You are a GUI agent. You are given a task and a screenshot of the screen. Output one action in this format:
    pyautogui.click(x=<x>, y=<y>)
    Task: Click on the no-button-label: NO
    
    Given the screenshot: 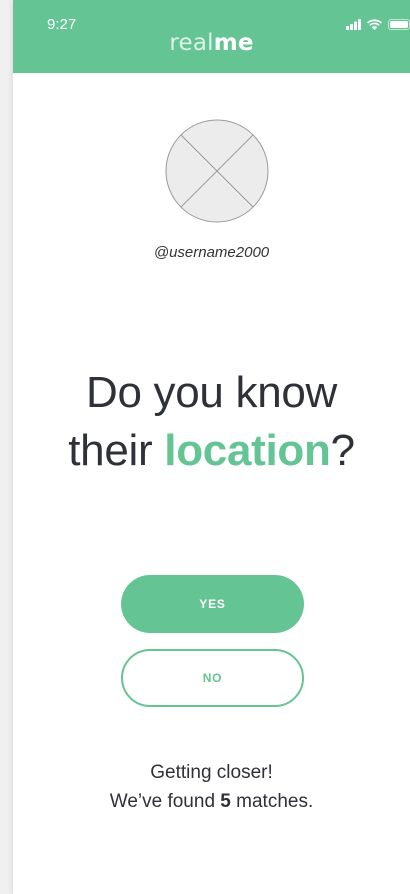 What is the action you would take?
    pyautogui.click(x=212, y=678)
    